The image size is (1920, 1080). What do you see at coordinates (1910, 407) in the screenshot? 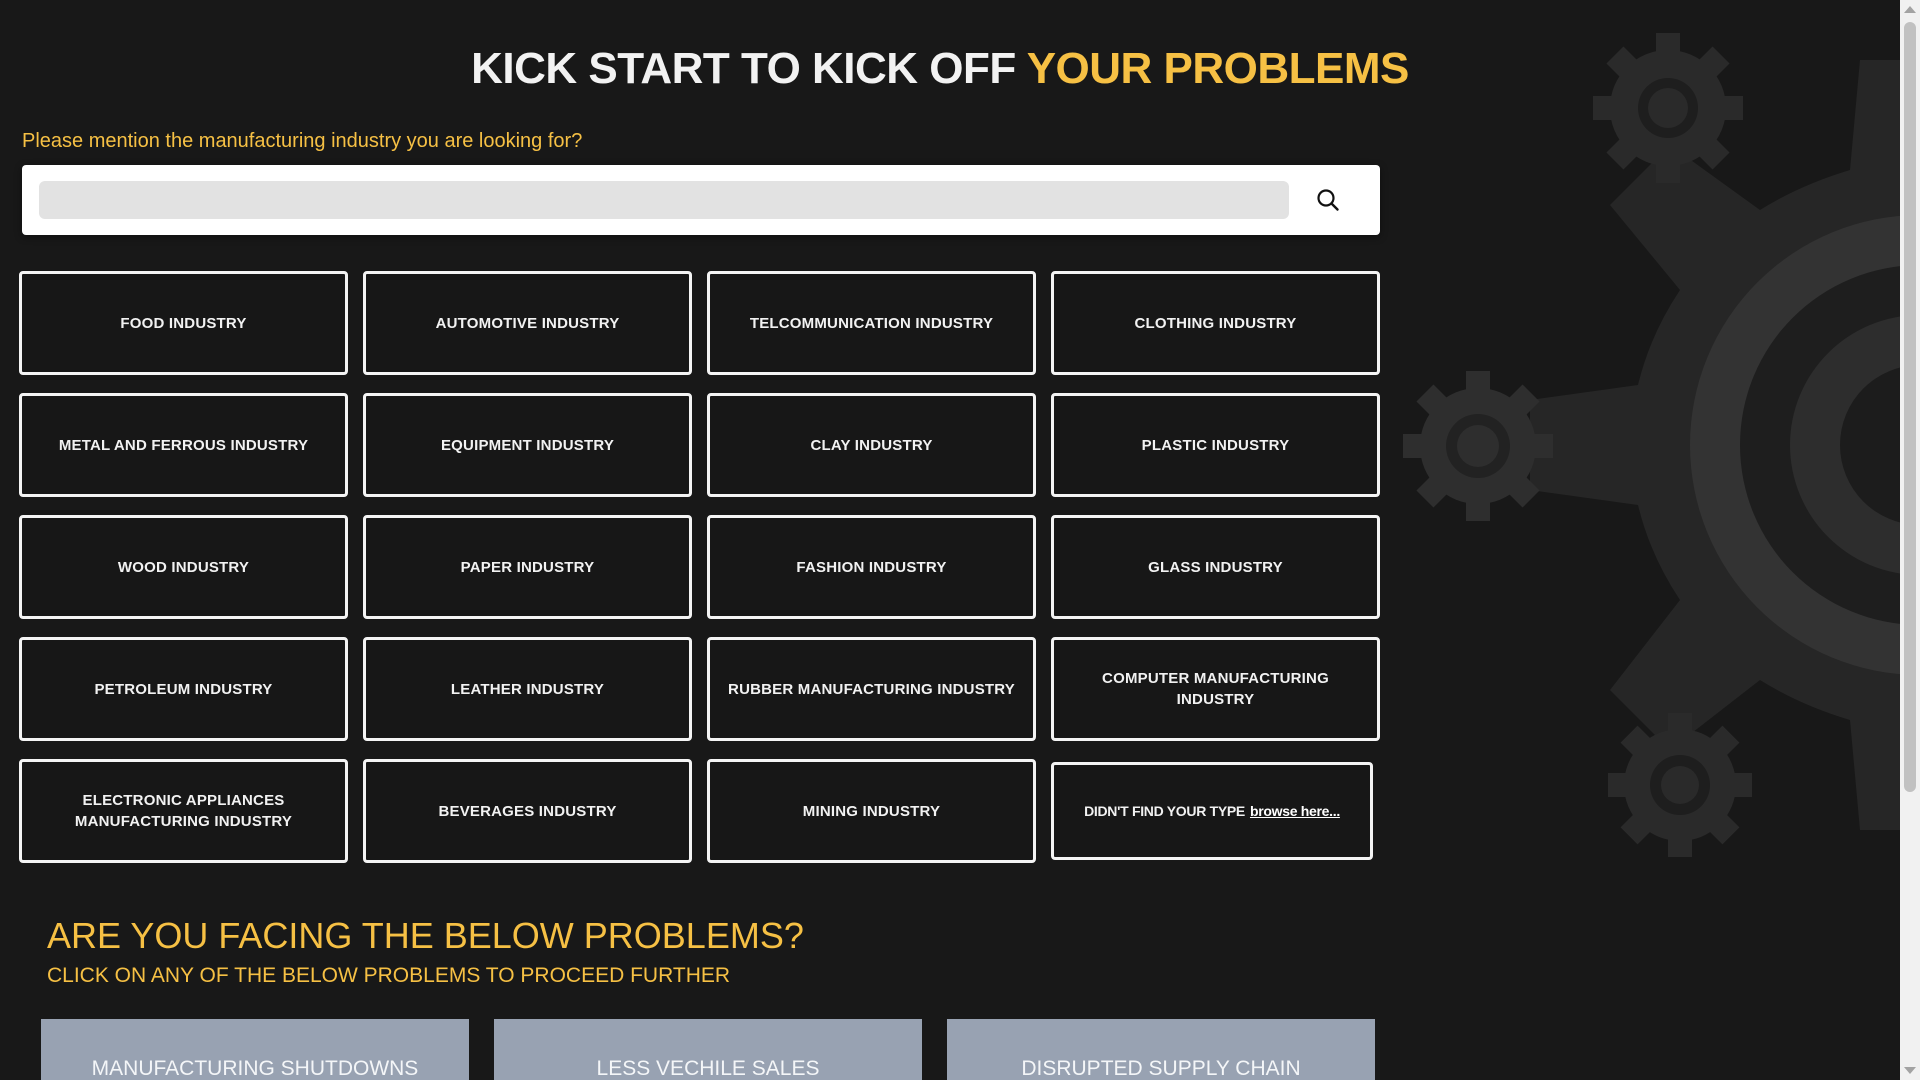
I see `scroll-thumb` at bounding box center [1910, 407].